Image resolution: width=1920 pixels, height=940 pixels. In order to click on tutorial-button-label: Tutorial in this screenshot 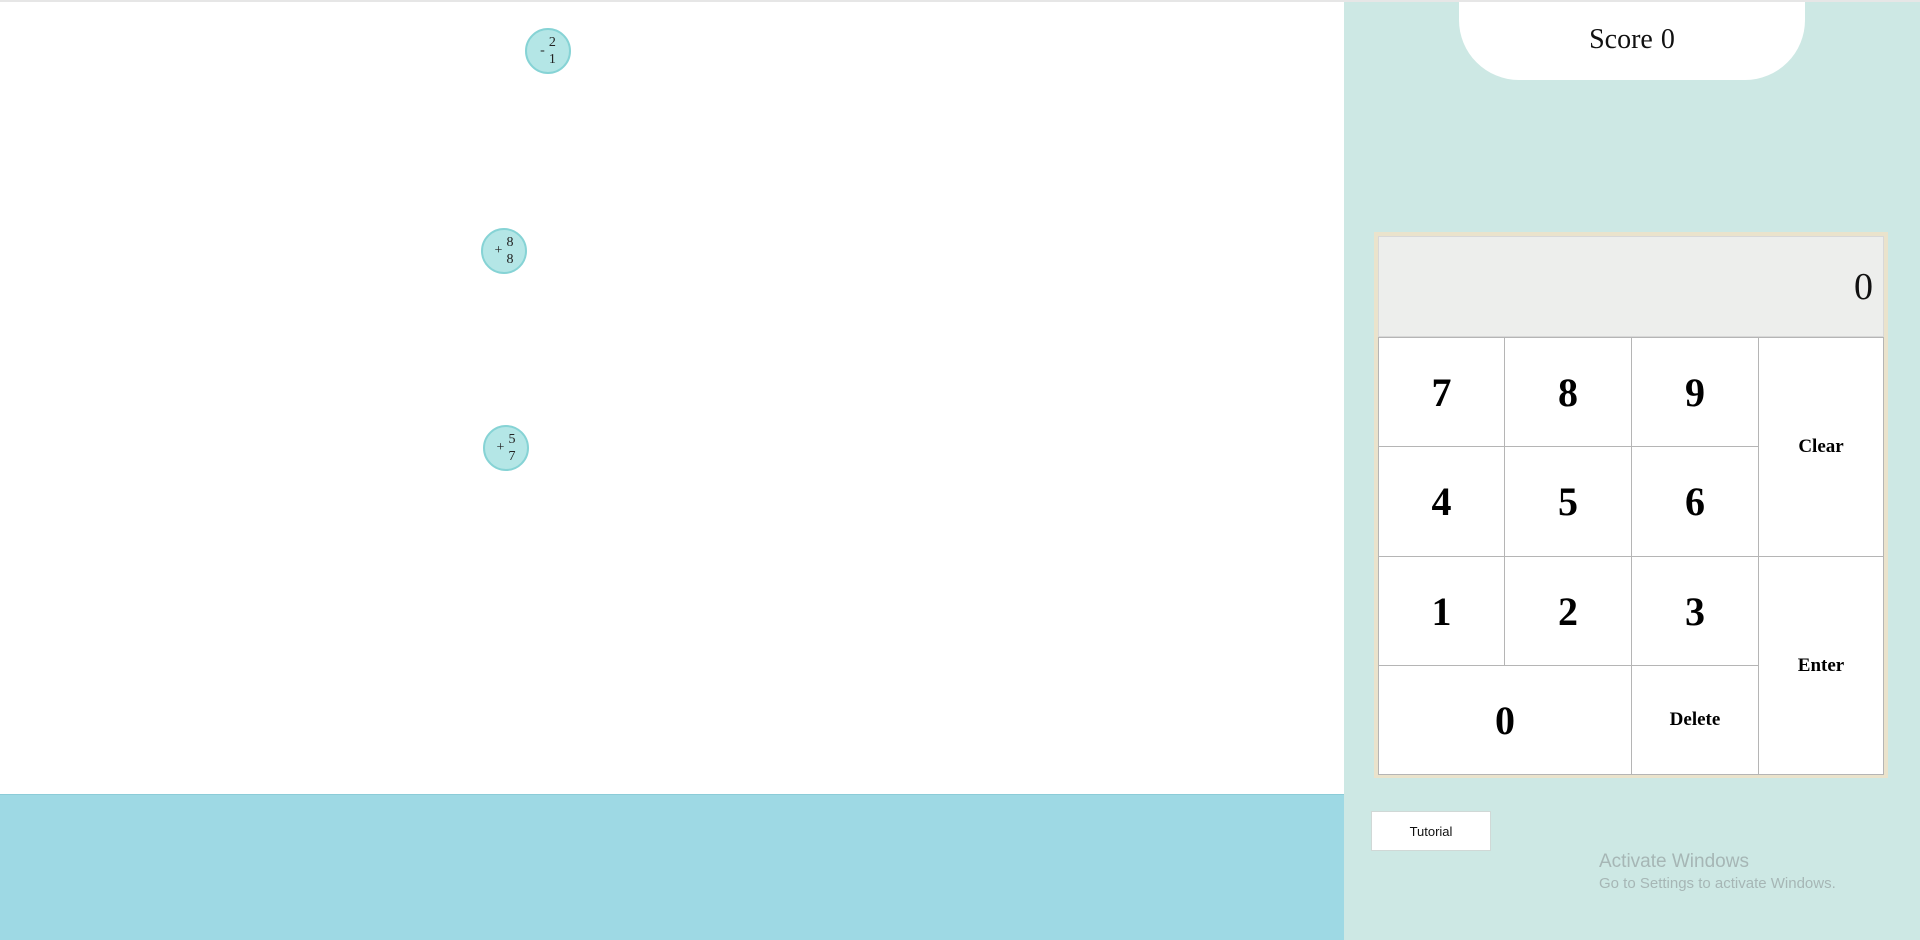, I will do `click(1431, 831)`.